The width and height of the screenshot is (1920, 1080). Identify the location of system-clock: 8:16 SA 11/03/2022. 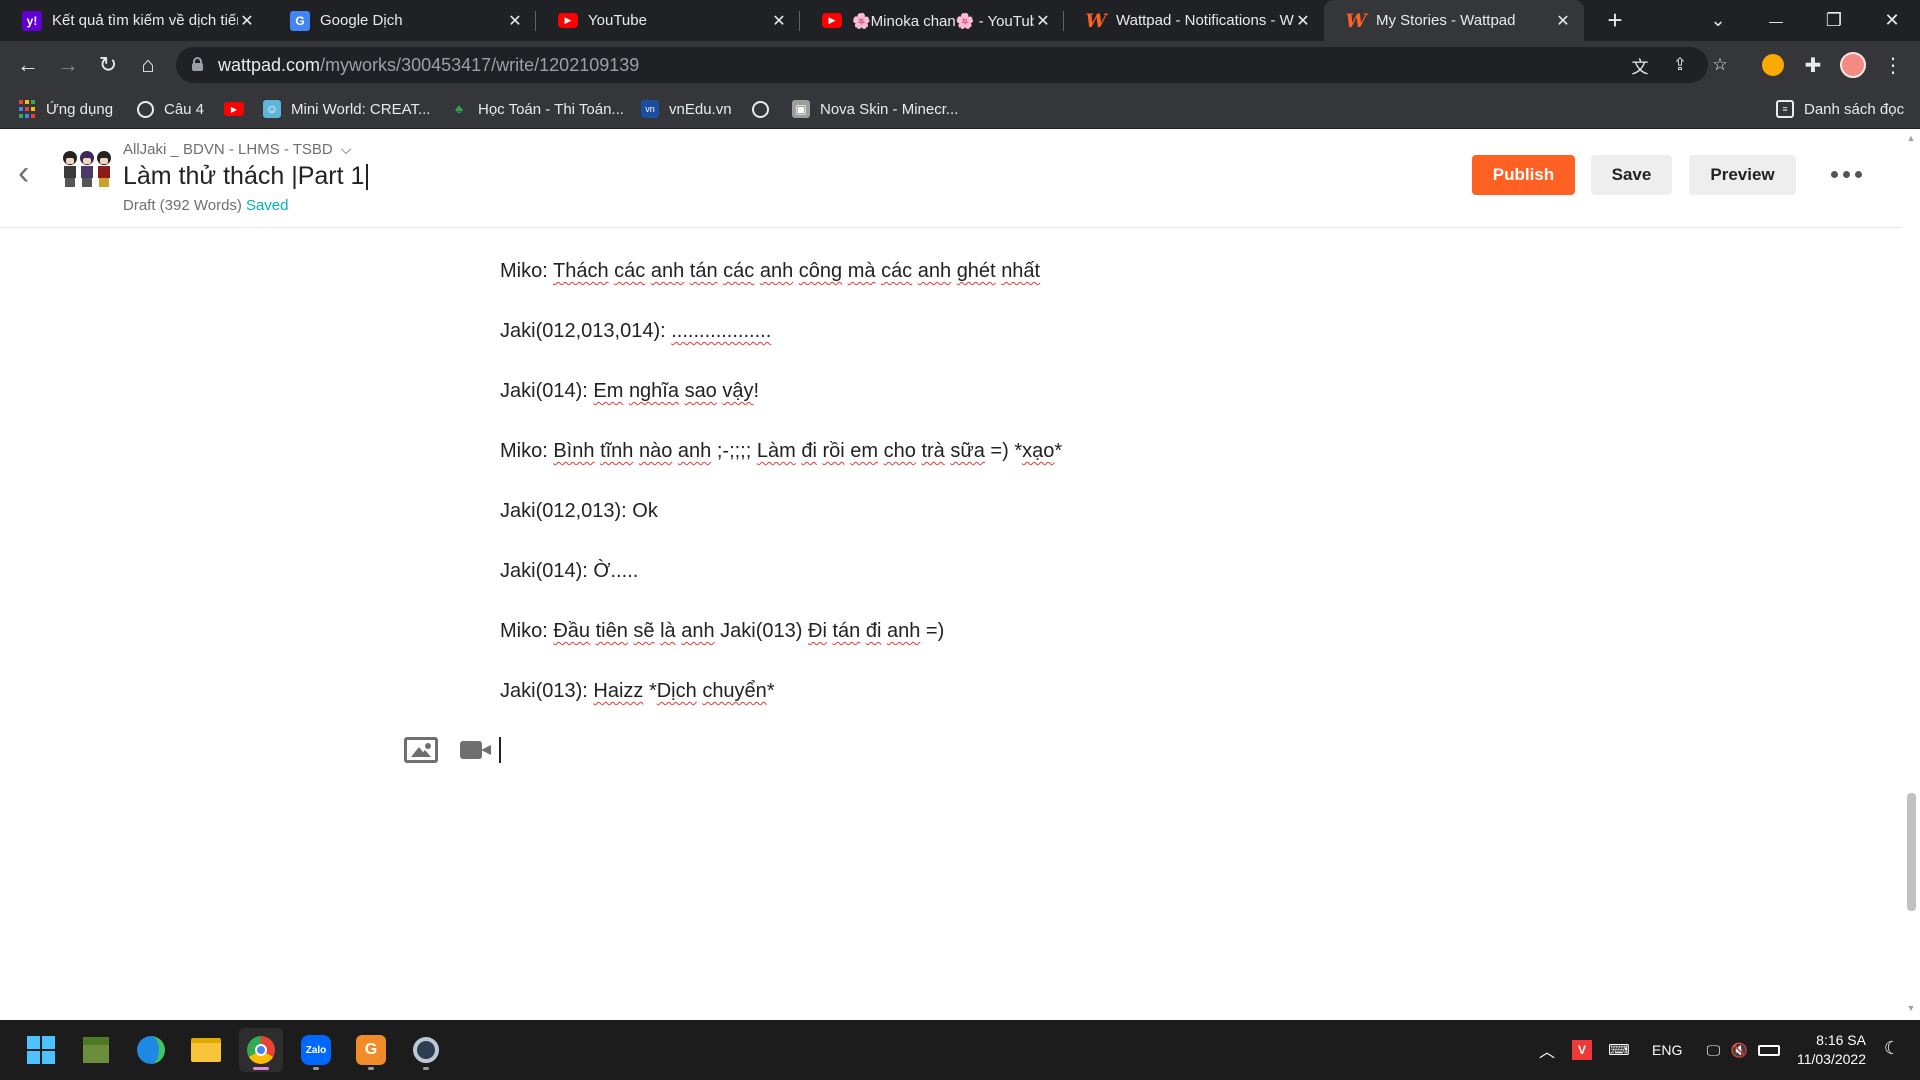
(1826, 1050).